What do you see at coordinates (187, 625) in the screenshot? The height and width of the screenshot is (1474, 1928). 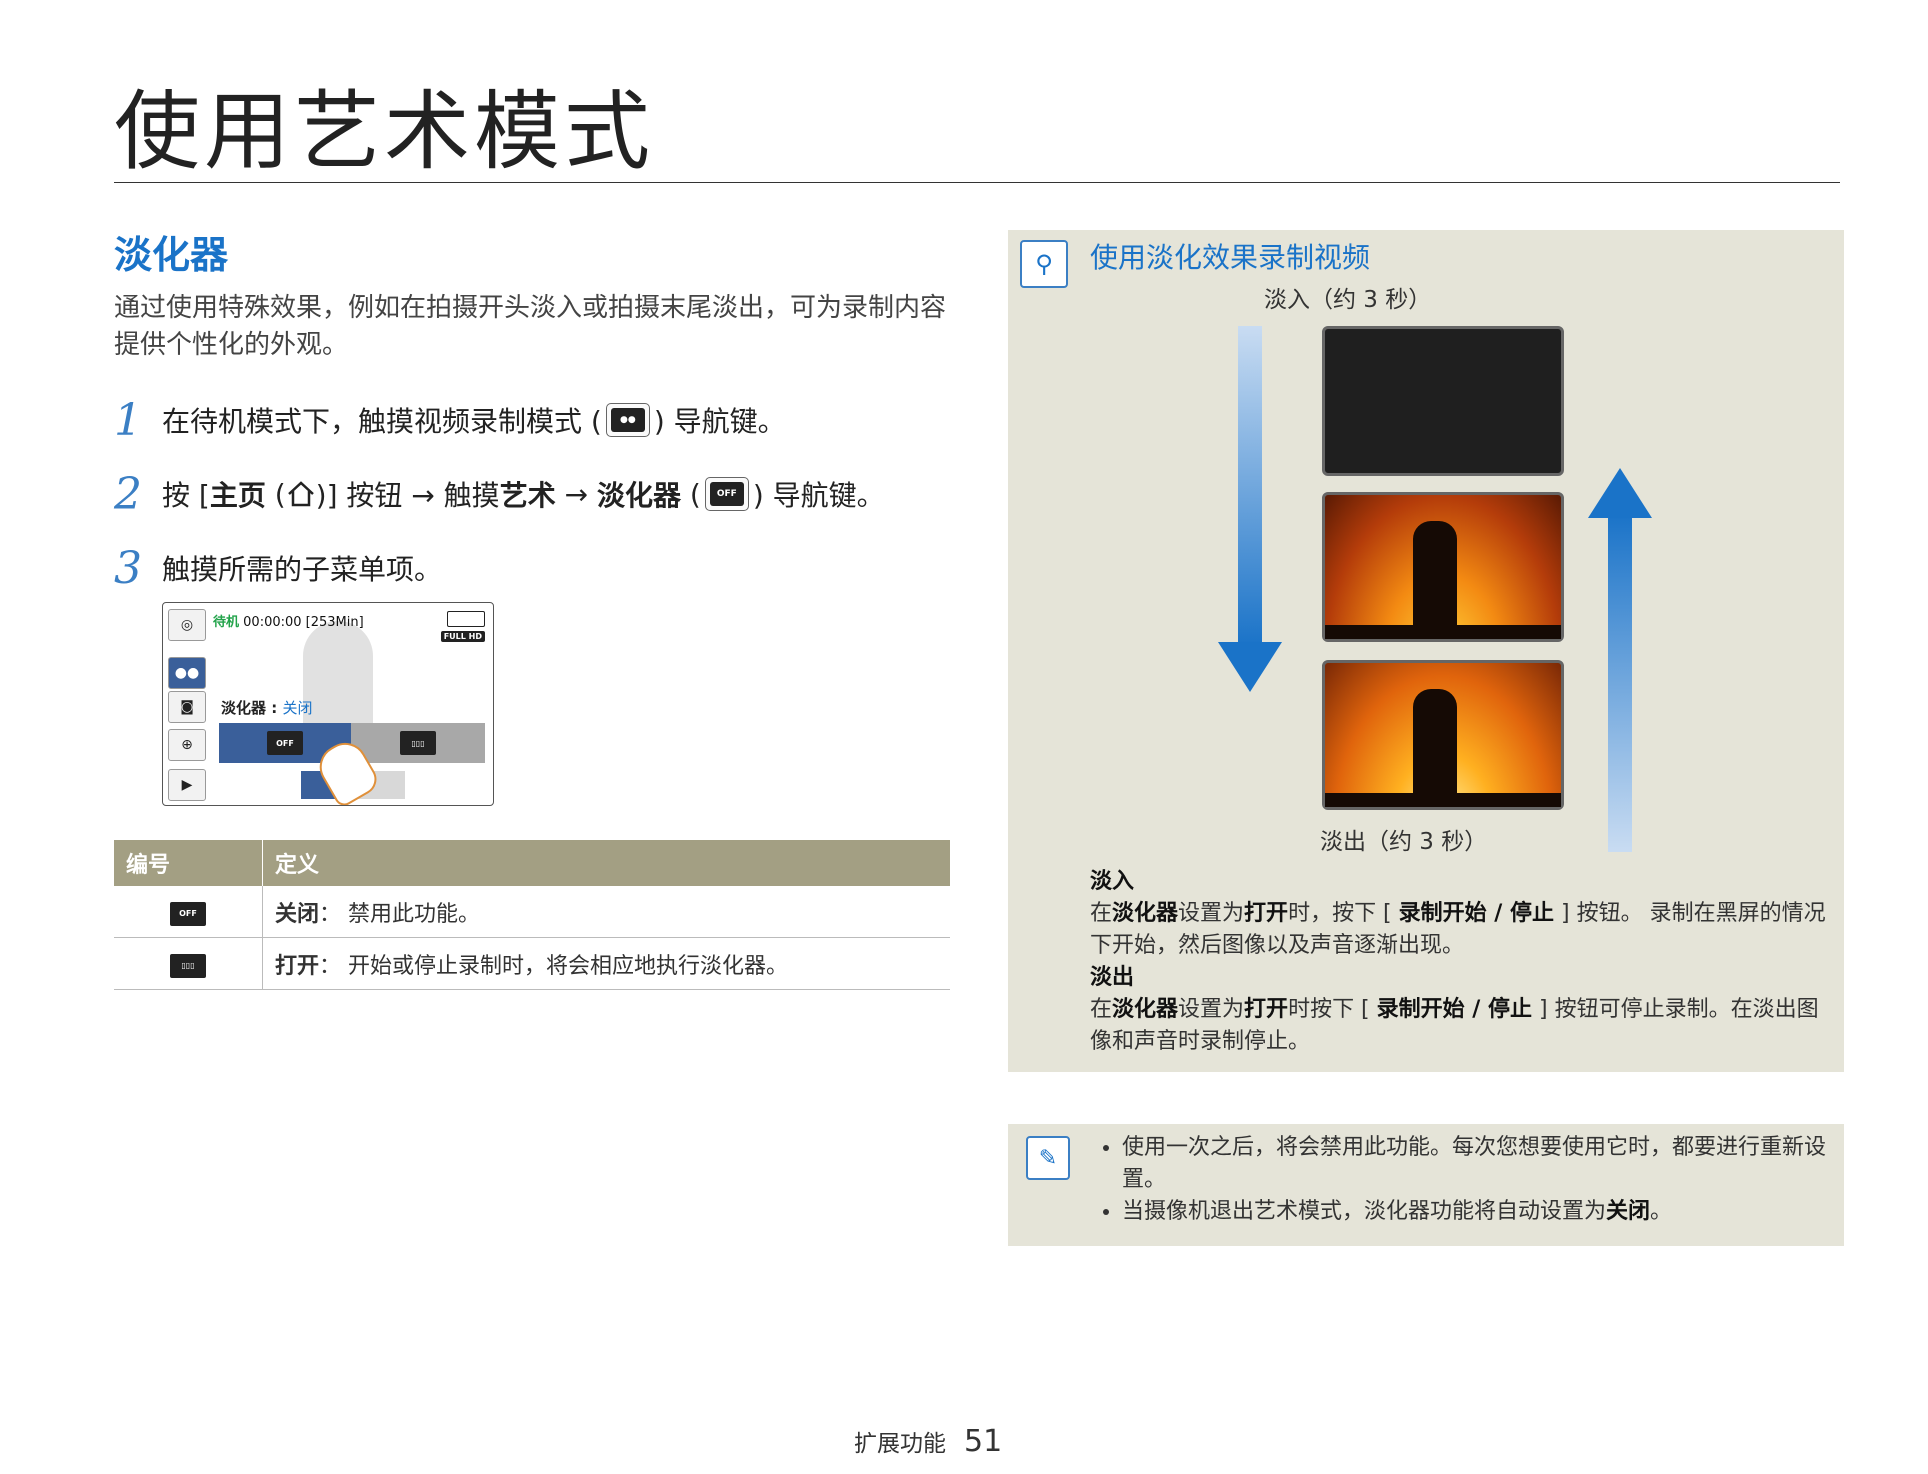 I see `mode-wheel-icon: ◎` at bounding box center [187, 625].